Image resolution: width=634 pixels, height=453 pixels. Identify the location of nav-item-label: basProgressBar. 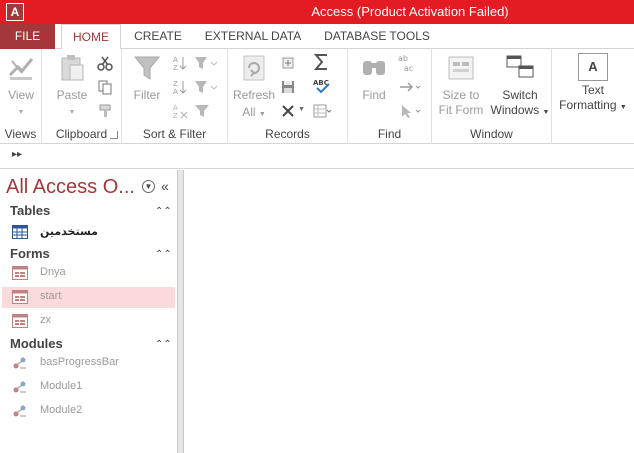
(79, 362).